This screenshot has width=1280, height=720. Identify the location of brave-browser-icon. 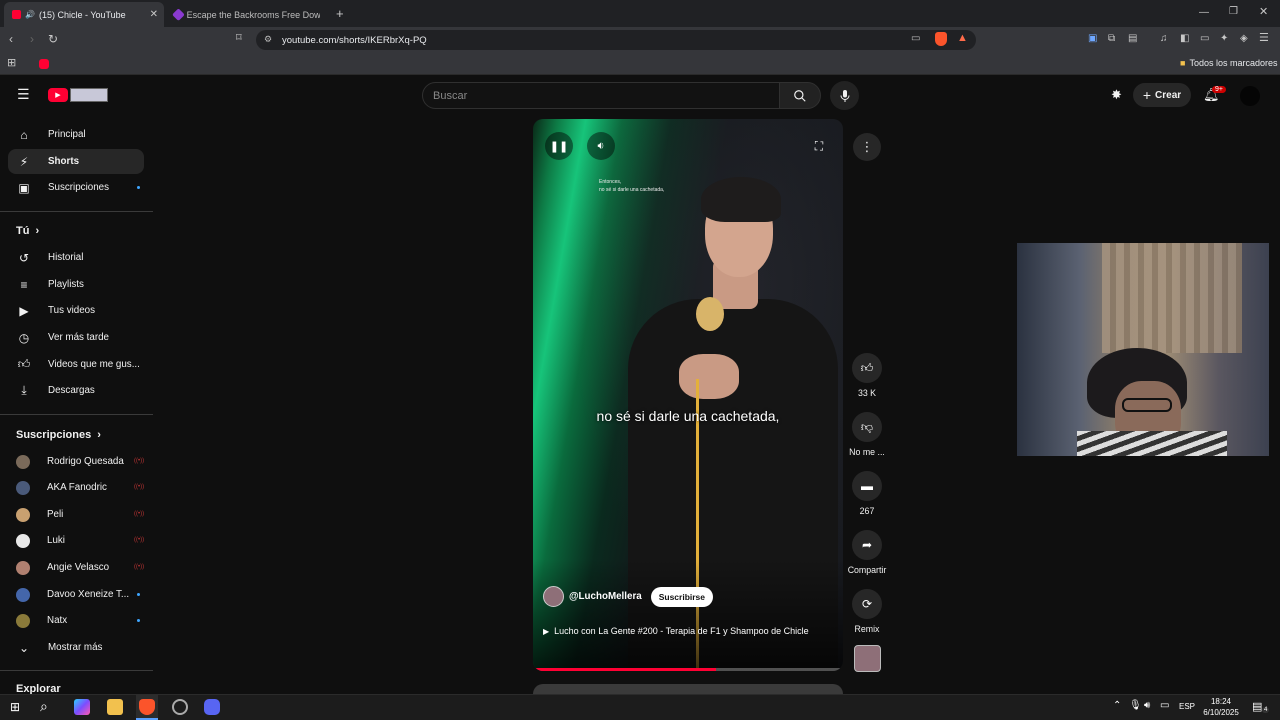
(147, 707).